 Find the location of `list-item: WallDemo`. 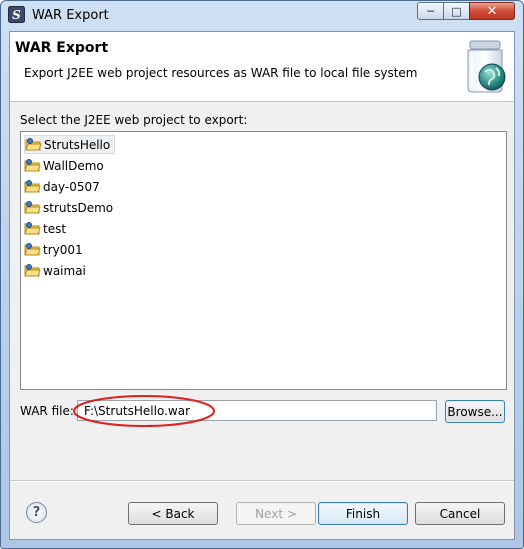

list-item: WallDemo is located at coordinates (66, 165).